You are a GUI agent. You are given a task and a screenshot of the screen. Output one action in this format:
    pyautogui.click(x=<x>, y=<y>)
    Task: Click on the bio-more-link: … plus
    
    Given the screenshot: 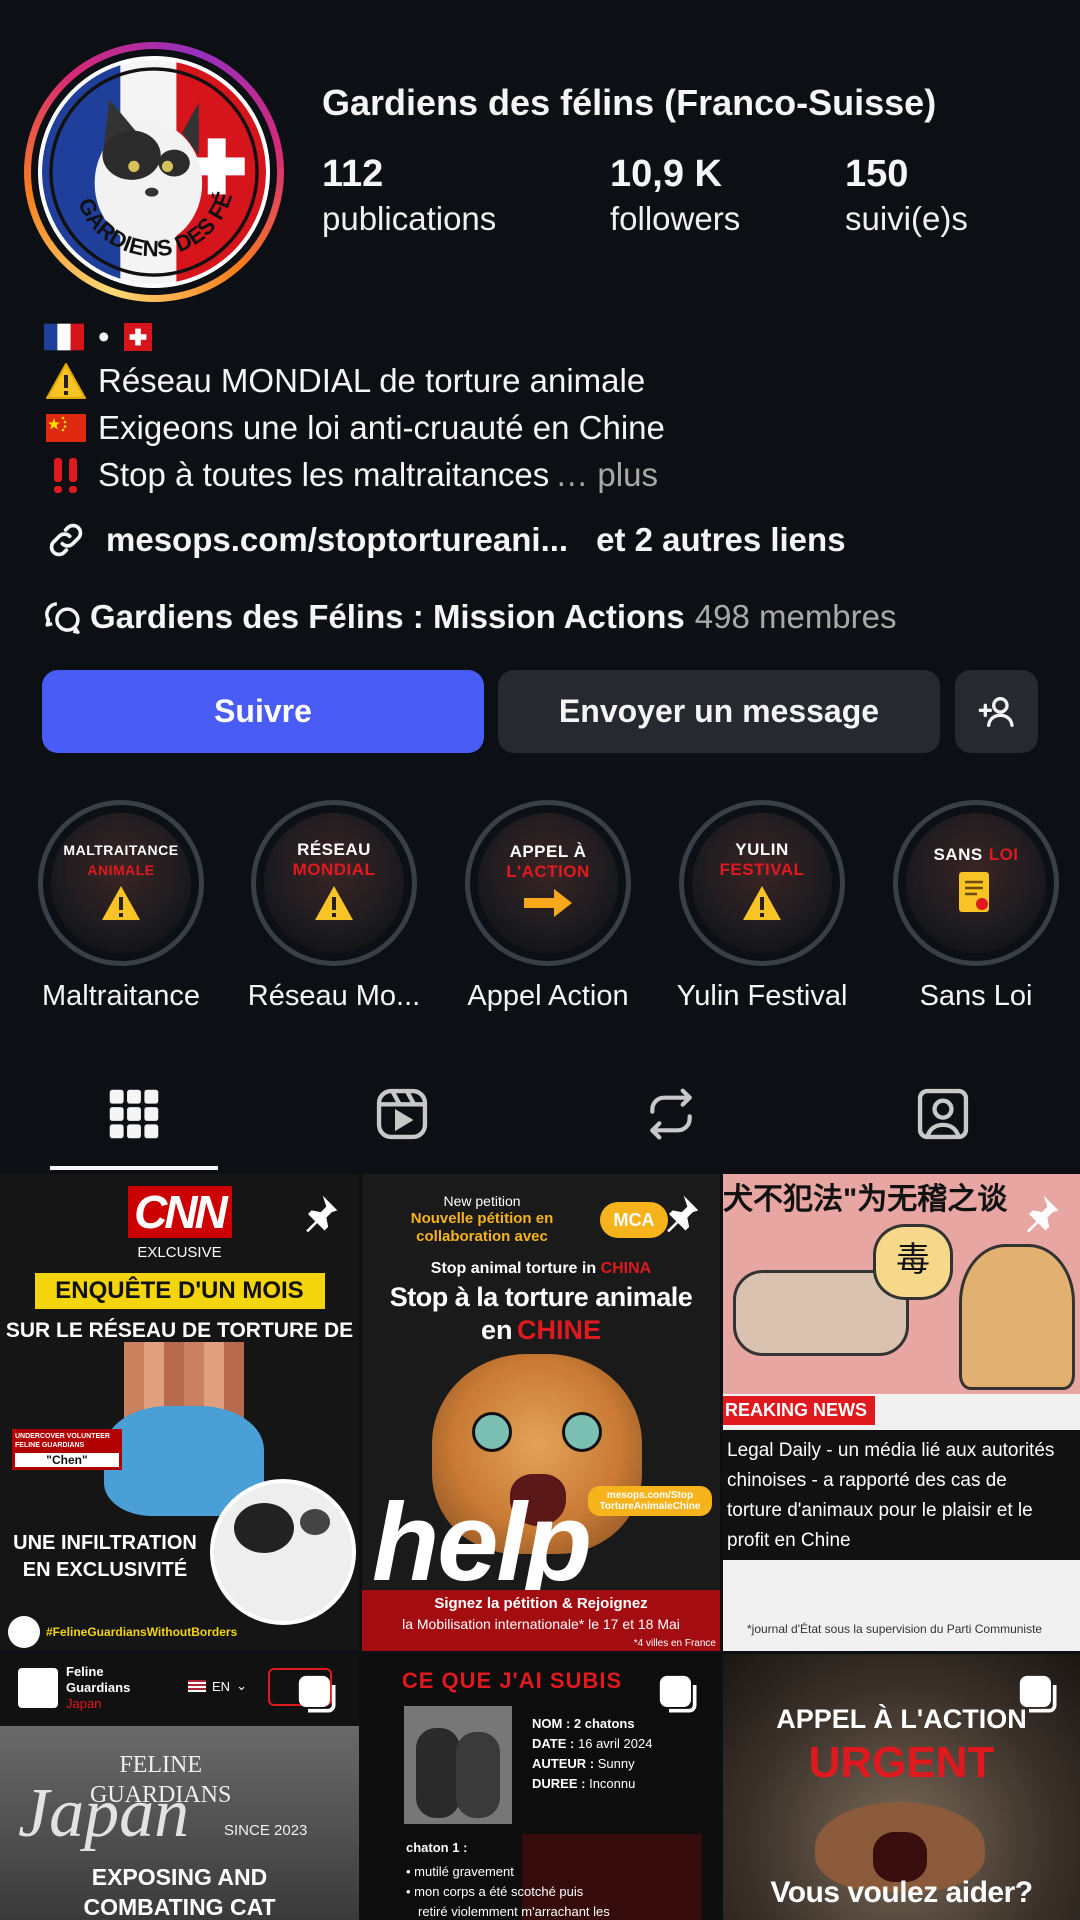 What is the action you would take?
    pyautogui.click(x=606, y=475)
    